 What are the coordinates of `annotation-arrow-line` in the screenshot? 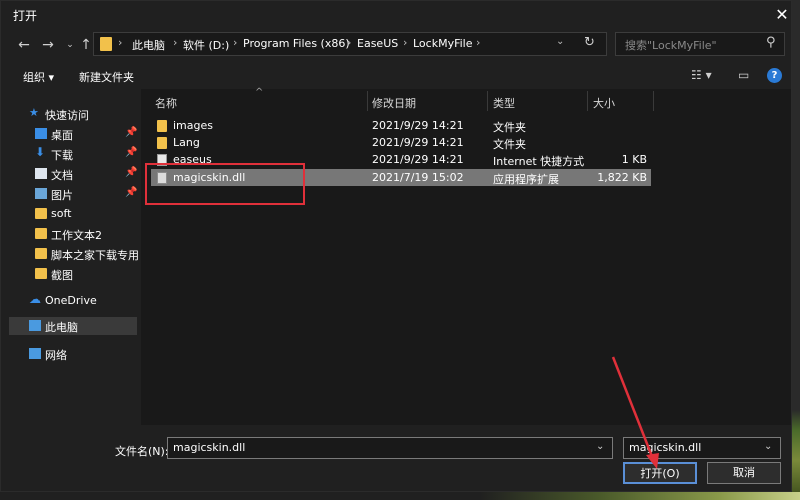 It's located at (633, 408).